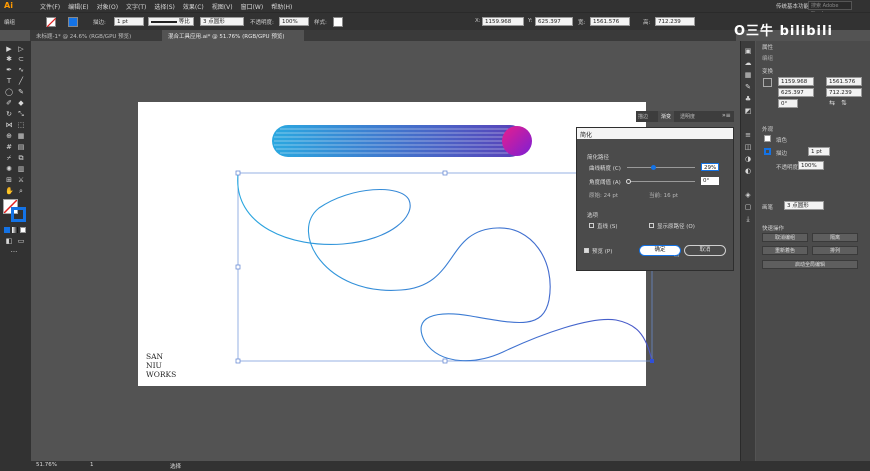 Image resolution: width=870 pixels, height=471 pixels. Describe the element at coordinates (9, 59) in the screenshot. I see `magic-wand-icon: ✱` at that location.